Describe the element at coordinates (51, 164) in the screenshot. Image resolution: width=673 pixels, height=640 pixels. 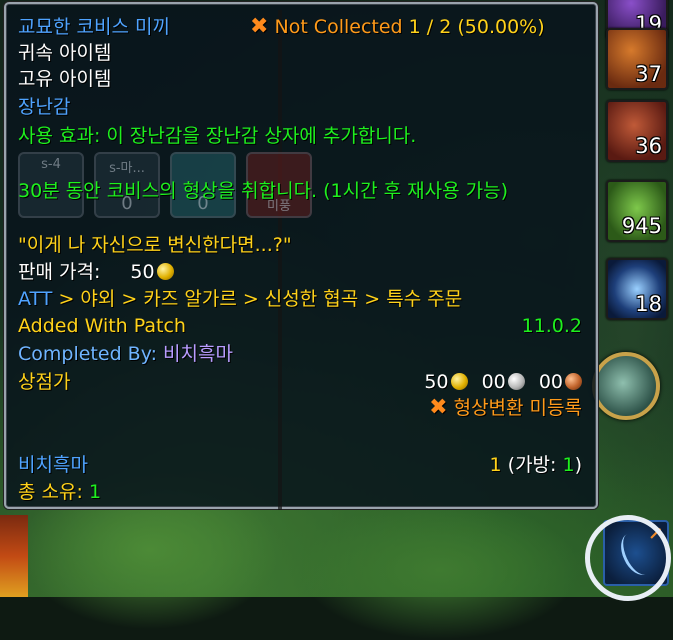
I see `slot-label: s-4` at that location.